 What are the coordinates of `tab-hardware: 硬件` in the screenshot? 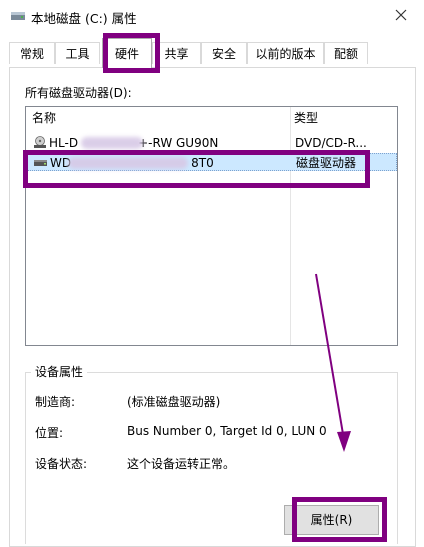 It's located at (127, 53).